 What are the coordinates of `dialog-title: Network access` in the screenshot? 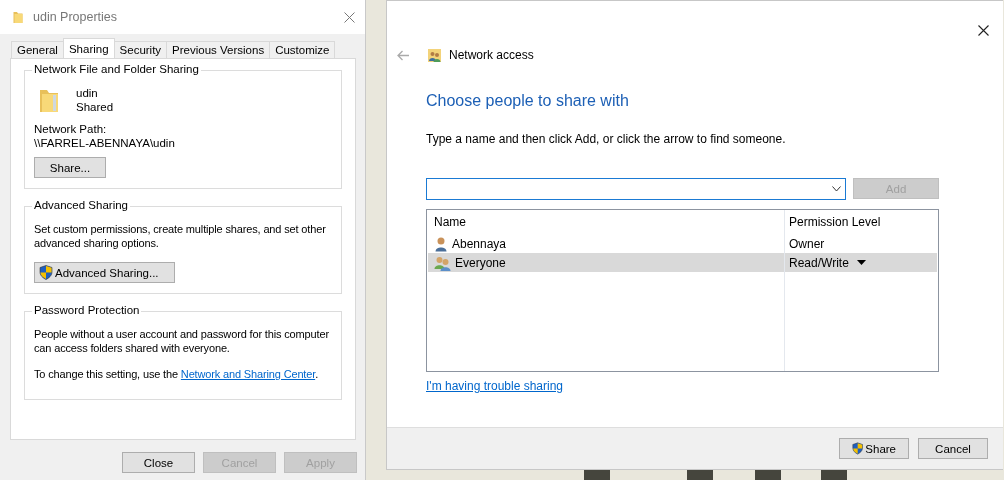 It's located at (491, 55).